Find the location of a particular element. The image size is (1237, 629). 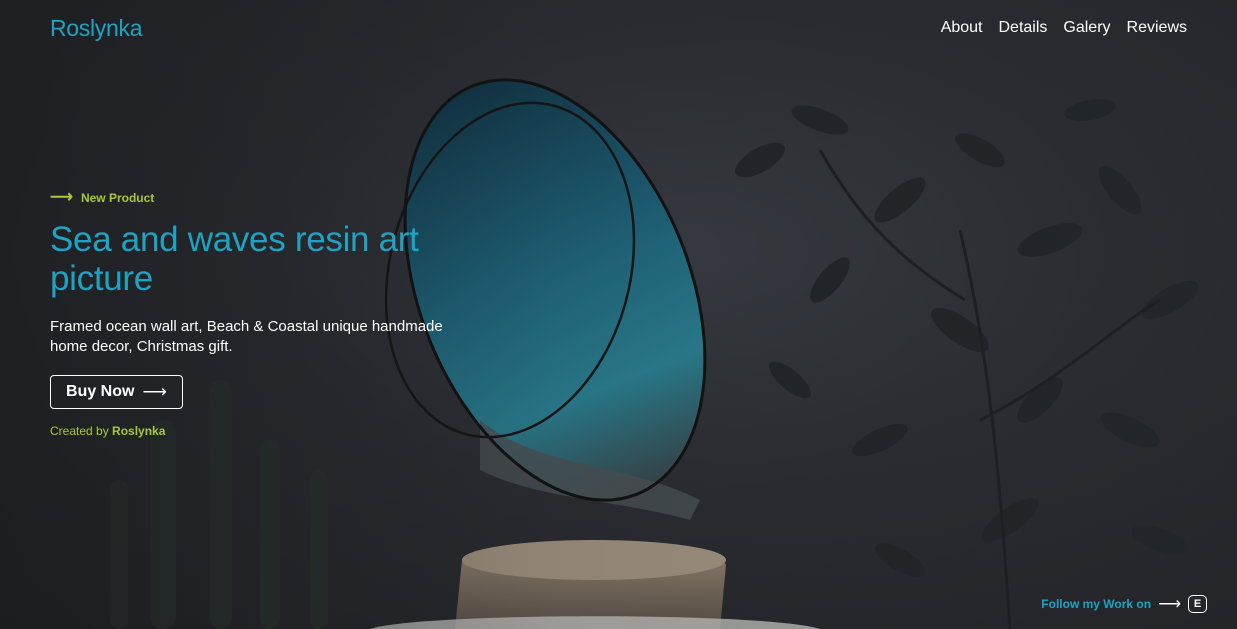

nav-link-reviews: Reviews is located at coordinates (1157, 28).